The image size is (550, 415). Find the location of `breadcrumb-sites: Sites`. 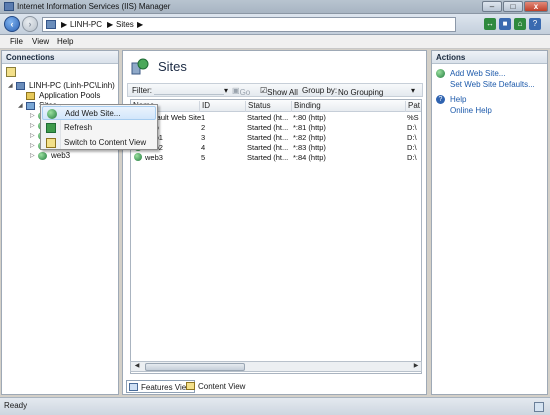

breadcrumb-sites: Sites is located at coordinates (125, 24).